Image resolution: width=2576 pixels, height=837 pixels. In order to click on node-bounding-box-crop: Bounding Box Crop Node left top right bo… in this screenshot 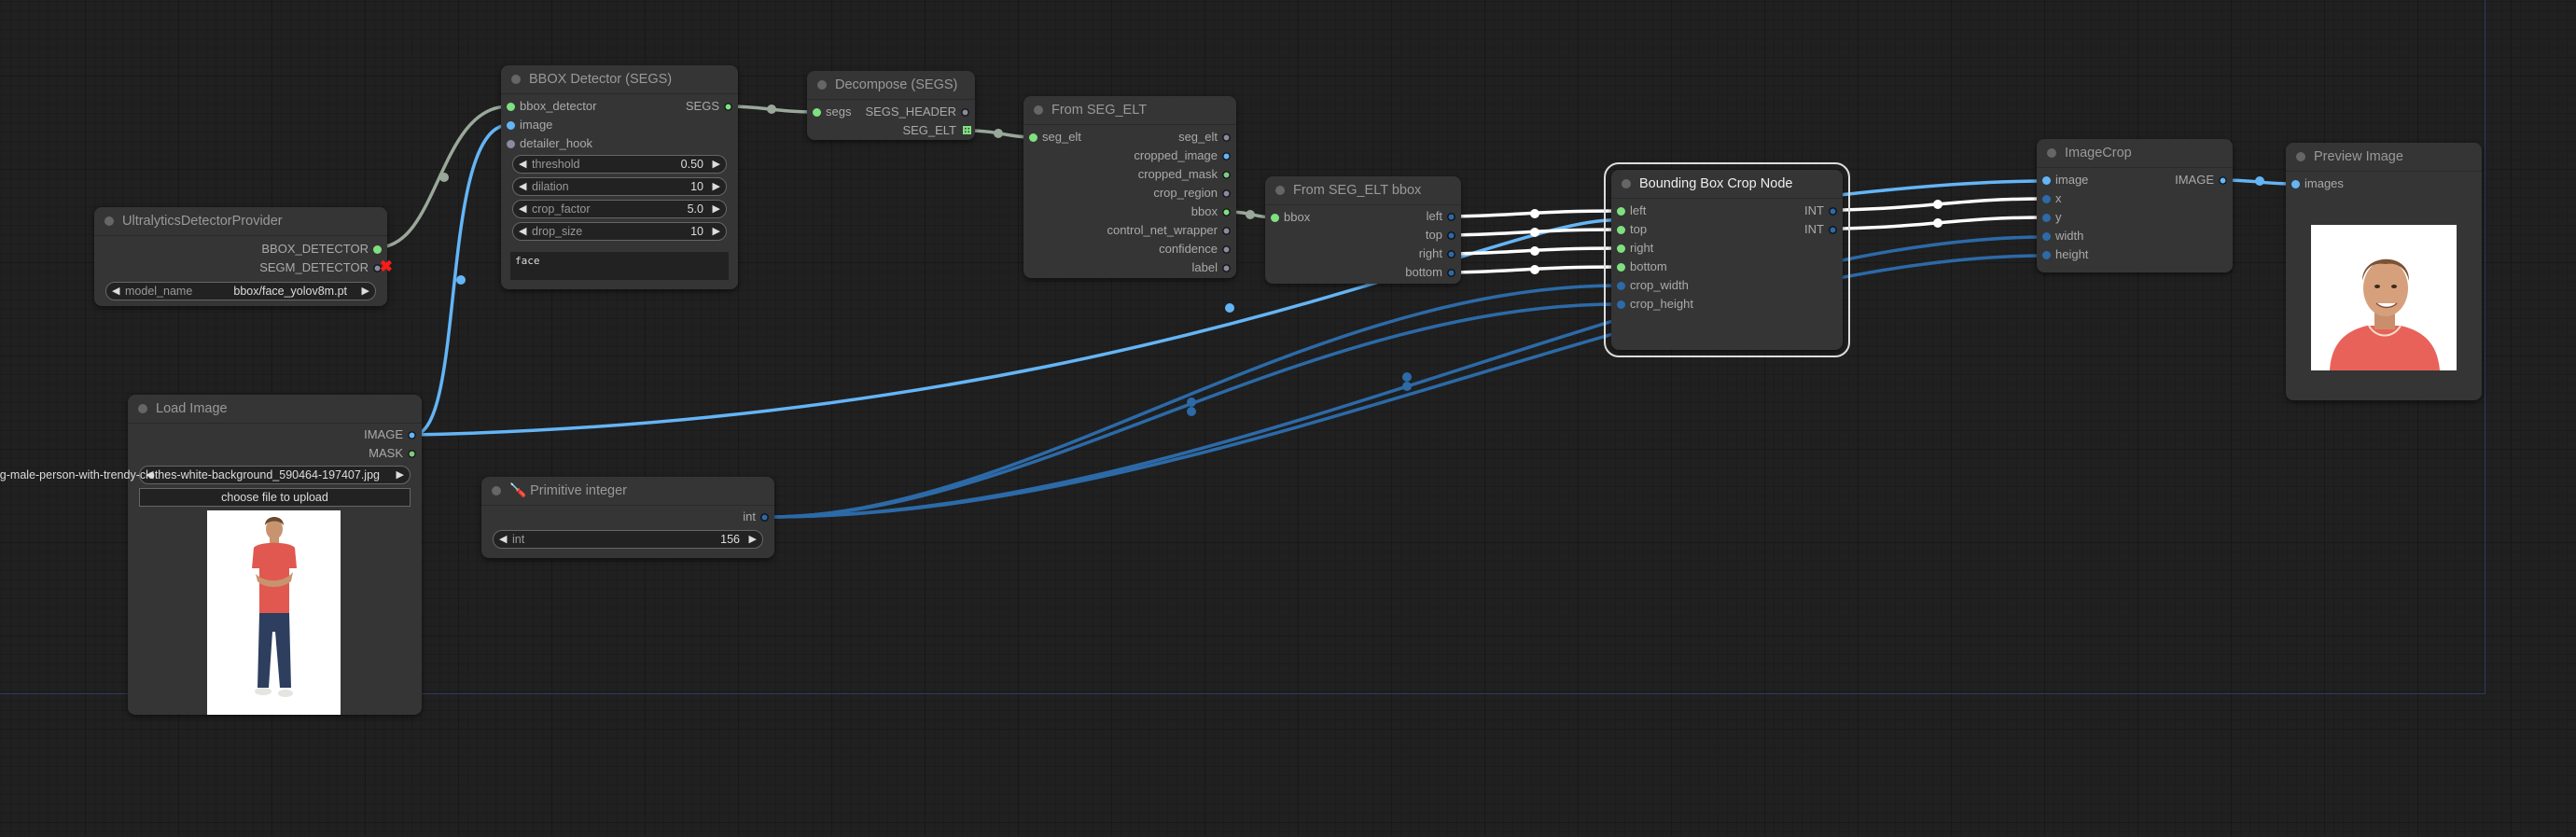, I will do `click(1727, 260)`.